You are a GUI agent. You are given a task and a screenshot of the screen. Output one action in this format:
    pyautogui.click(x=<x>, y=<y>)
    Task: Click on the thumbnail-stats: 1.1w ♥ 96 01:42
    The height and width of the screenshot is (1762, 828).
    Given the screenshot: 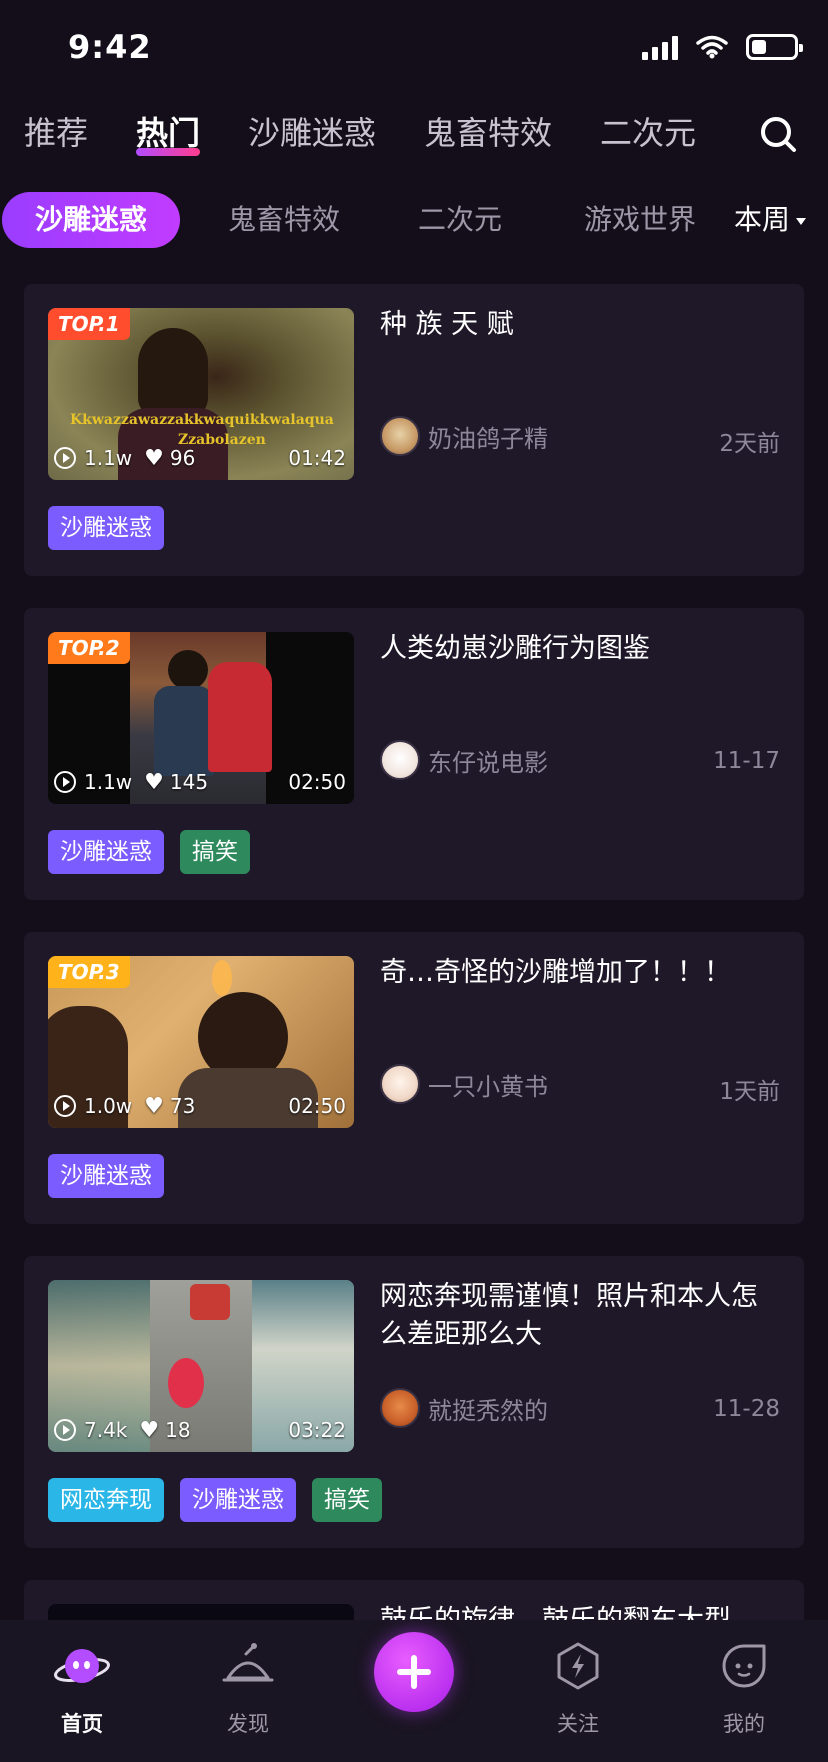 What is the action you would take?
    pyautogui.click(x=200, y=458)
    